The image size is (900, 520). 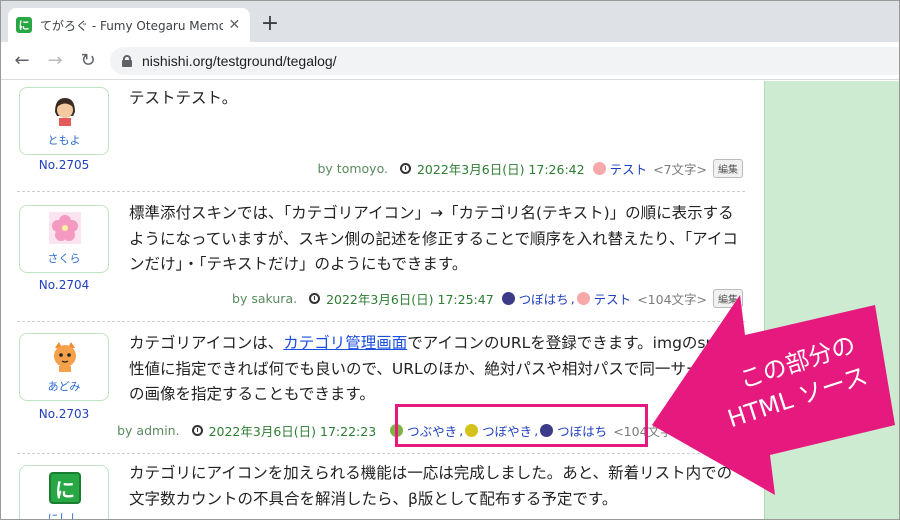 What do you see at coordinates (148, 430) in the screenshot?
I see `post-author: by admin.` at bounding box center [148, 430].